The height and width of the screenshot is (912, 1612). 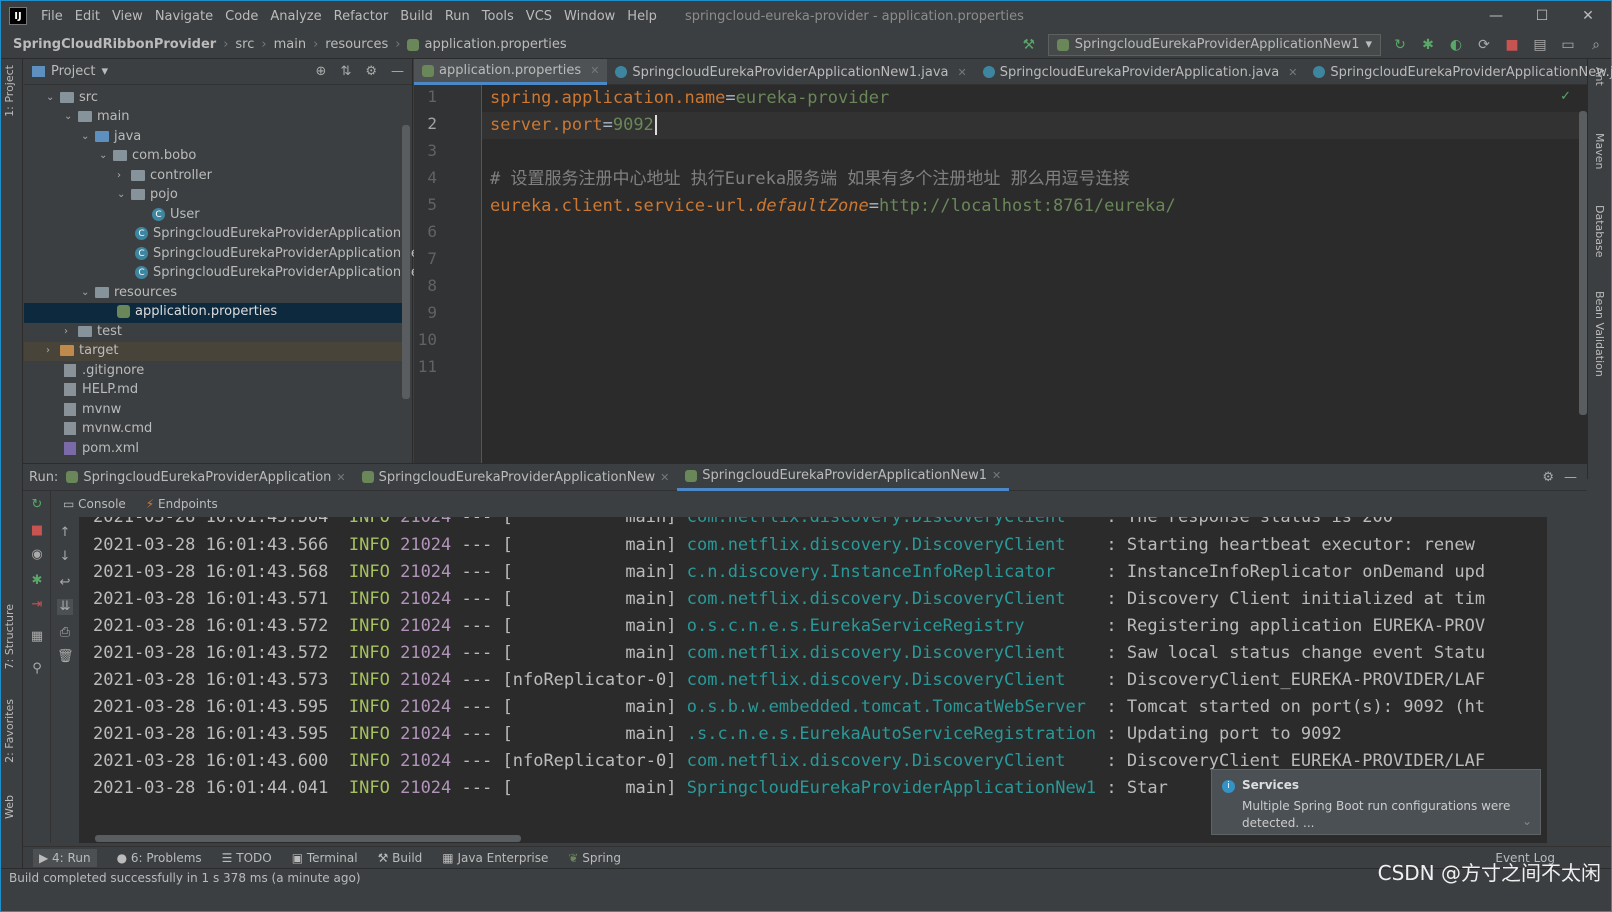 What do you see at coordinates (159, 858) in the screenshot?
I see `tool-problems: ● 6: Problems` at bounding box center [159, 858].